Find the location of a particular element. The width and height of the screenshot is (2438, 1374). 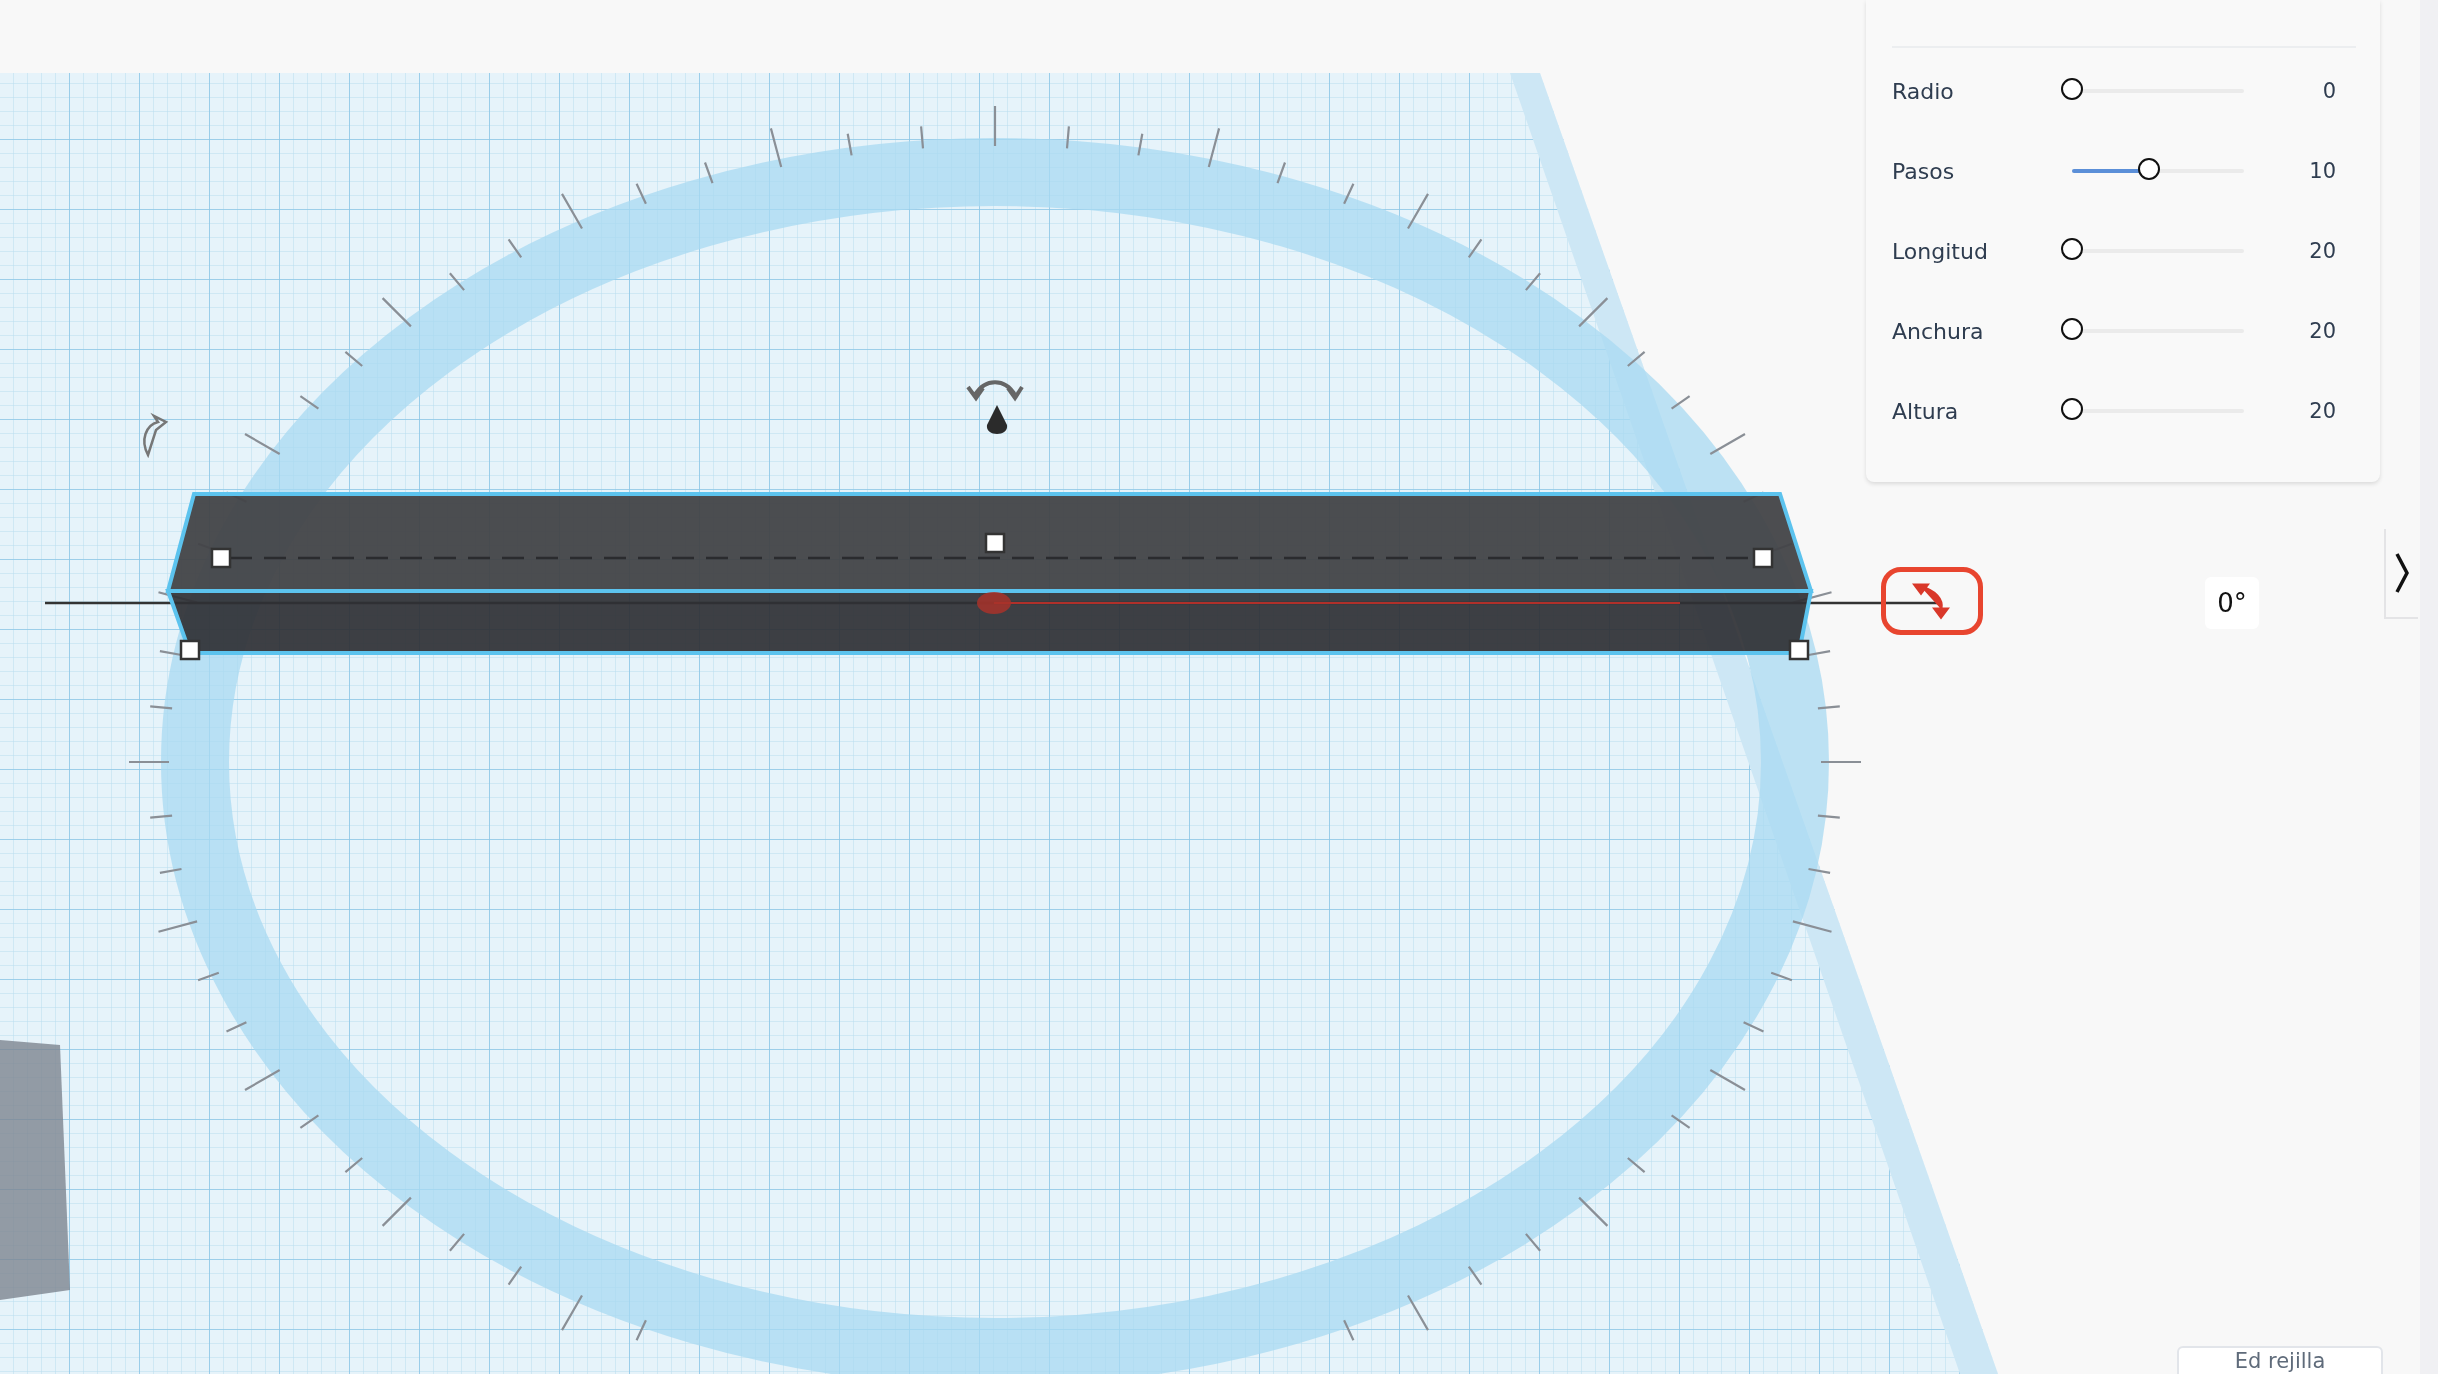

parameter-label: Altura is located at coordinates (1926, 411).